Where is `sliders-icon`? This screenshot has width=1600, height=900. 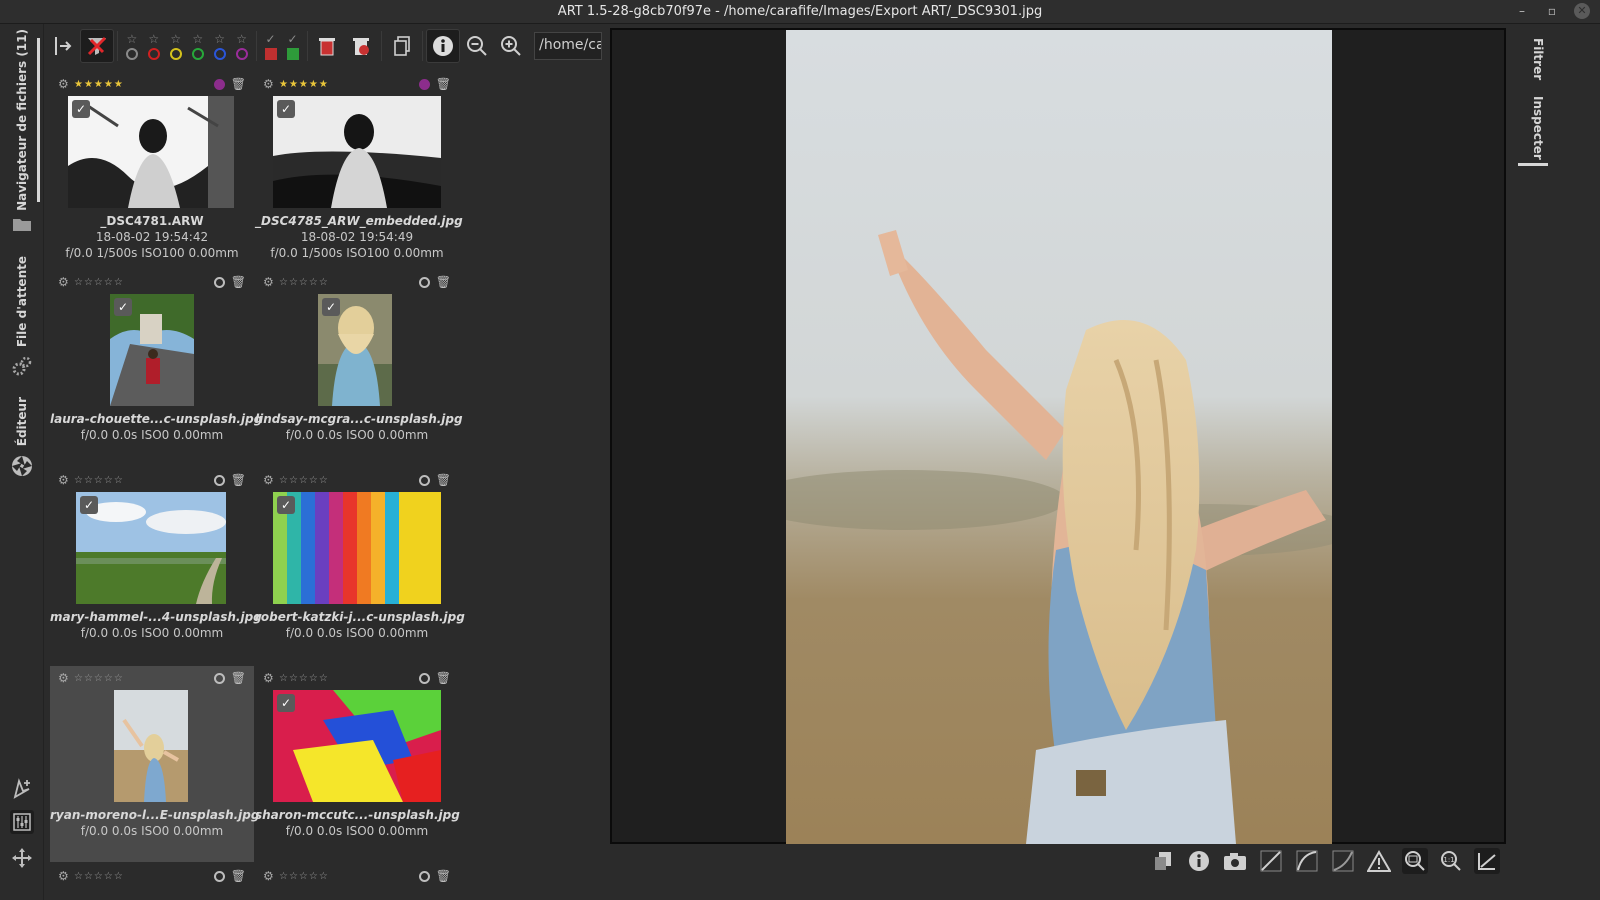 sliders-icon is located at coordinates (22, 822).